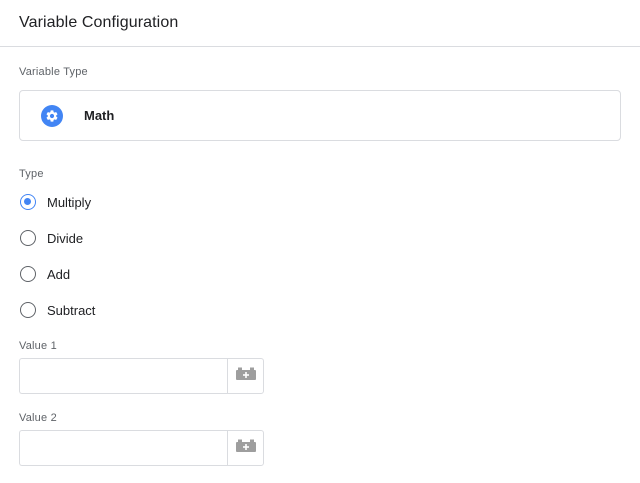 This screenshot has height=483, width=640. I want to click on value1-input, so click(123, 376).